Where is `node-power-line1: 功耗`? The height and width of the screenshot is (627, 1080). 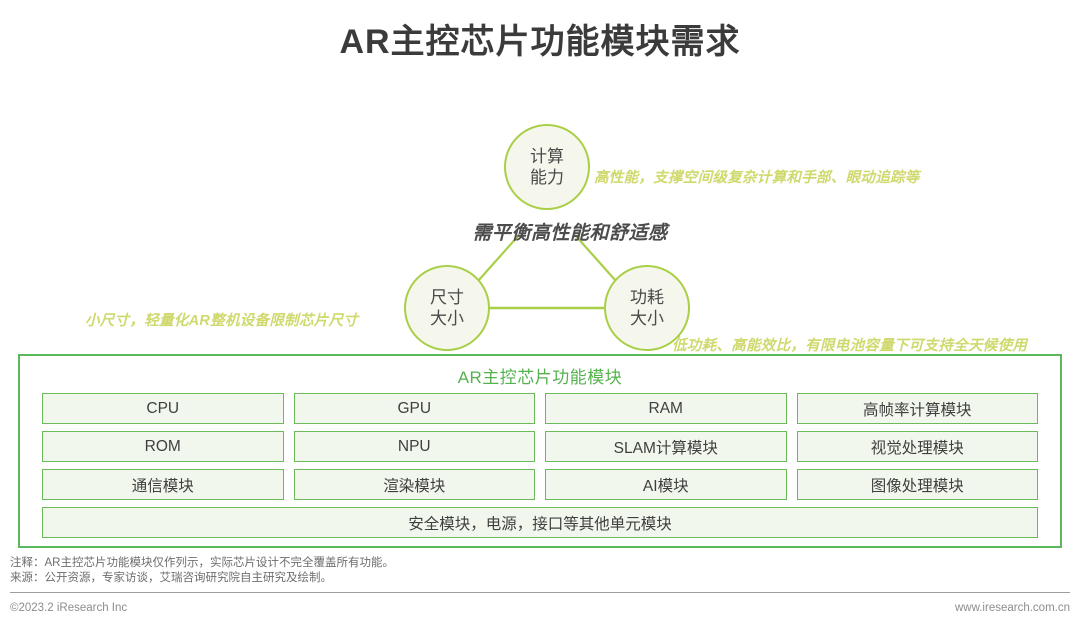
node-power-line1: 功耗 is located at coordinates (647, 297).